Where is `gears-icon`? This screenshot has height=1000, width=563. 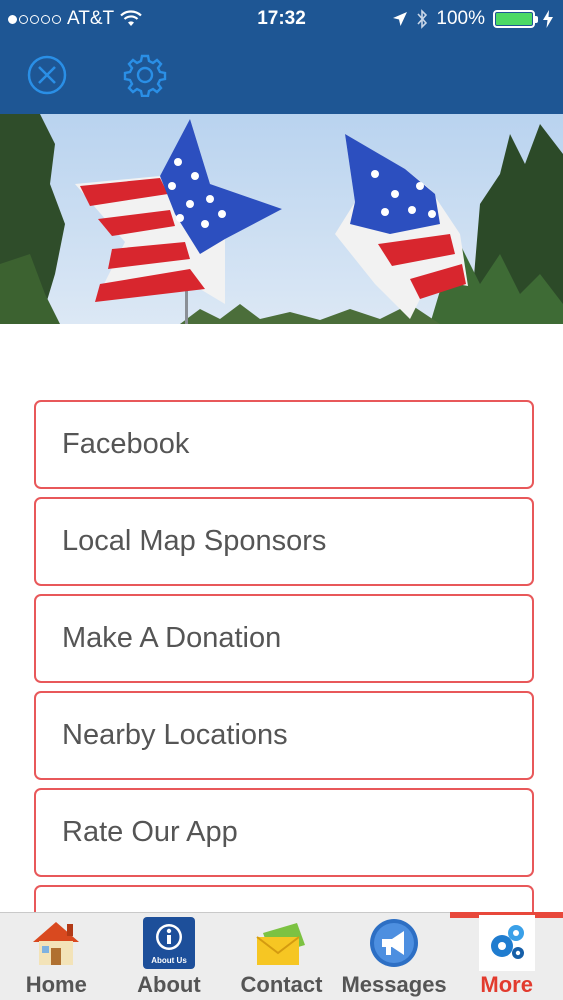
gears-icon is located at coordinates (506, 943).